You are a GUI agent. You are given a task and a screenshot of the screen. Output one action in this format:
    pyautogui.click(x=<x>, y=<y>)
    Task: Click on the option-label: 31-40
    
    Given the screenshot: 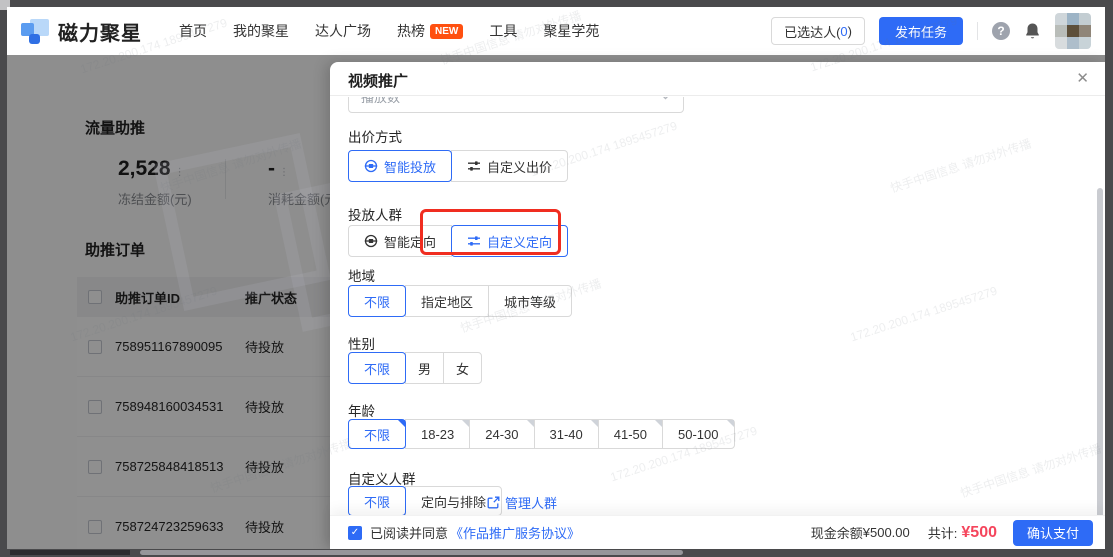 What is the action you would take?
    pyautogui.click(x=566, y=434)
    